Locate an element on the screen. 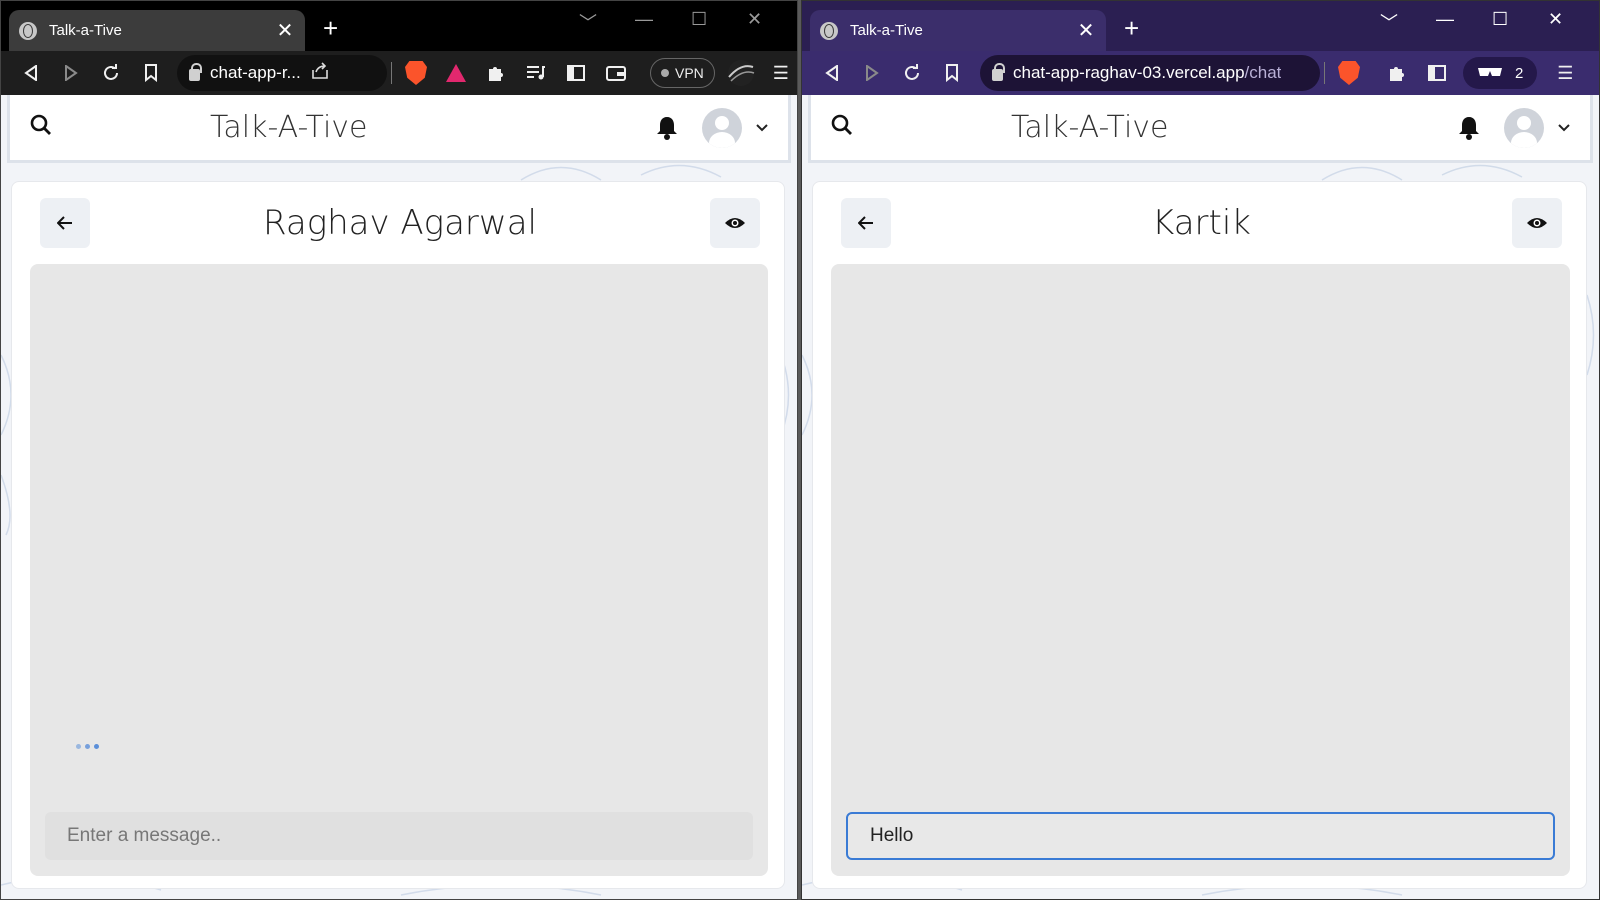 The image size is (1600, 900). incognito-glasses-icon is located at coordinates (1490, 73).